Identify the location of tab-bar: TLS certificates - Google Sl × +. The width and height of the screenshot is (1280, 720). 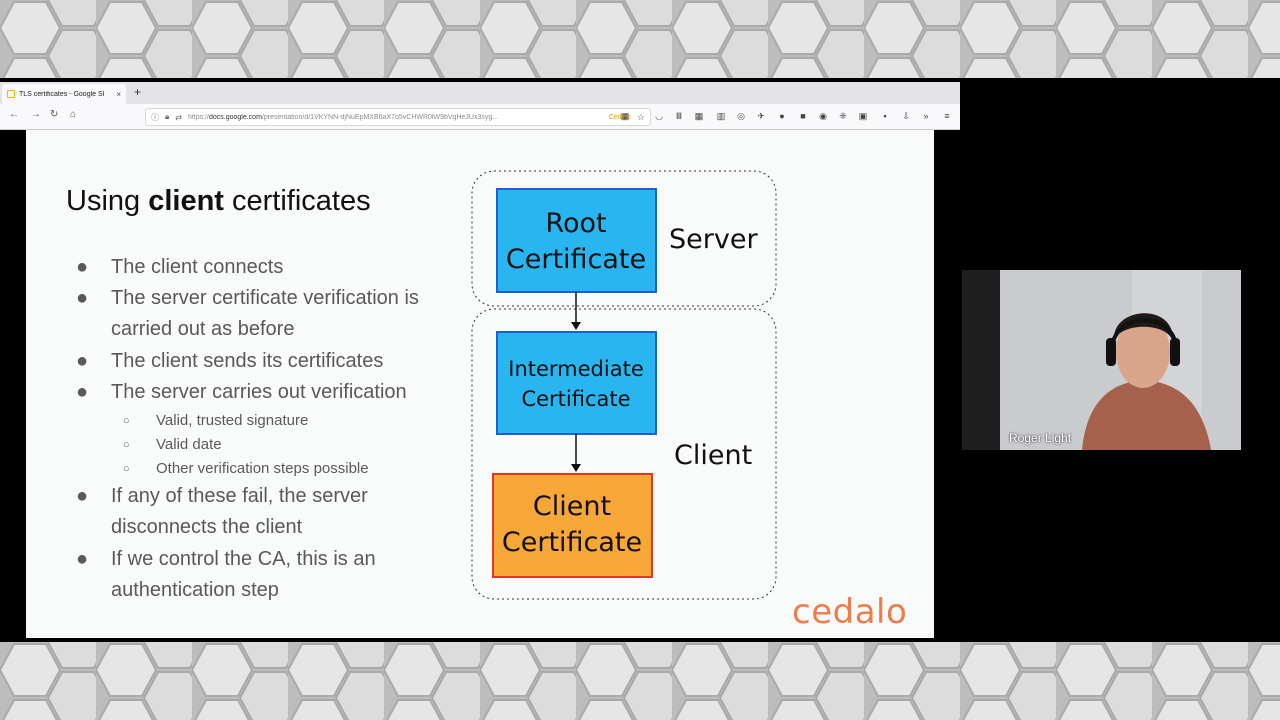
(480, 93).